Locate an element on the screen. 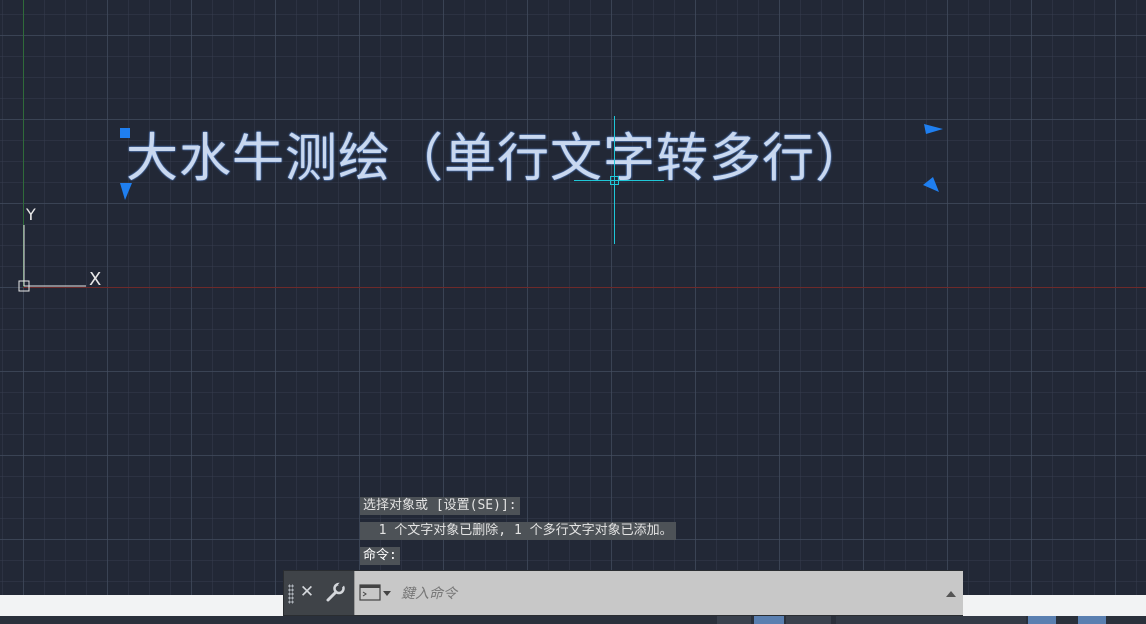 The width and height of the screenshot is (1146, 624). command-input-area is located at coordinates (658, 593).